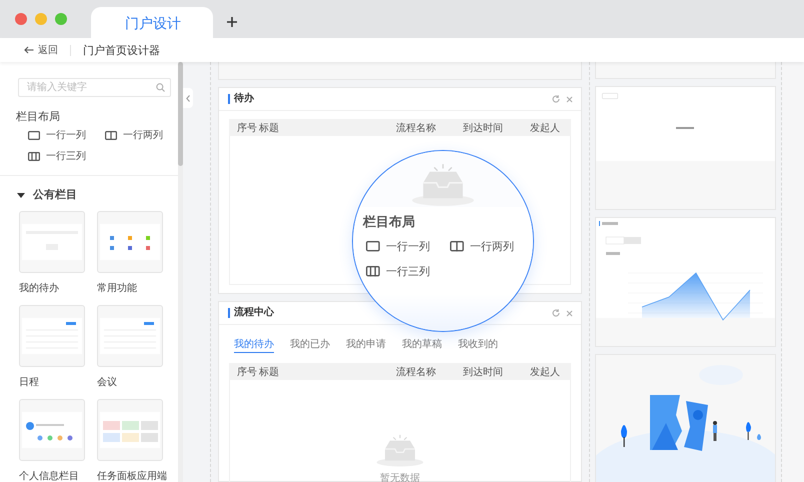 Image resolution: width=804 pixels, height=482 pixels. What do you see at coordinates (117, 288) in the screenshot?
I see `widget-label: 常用功能` at bounding box center [117, 288].